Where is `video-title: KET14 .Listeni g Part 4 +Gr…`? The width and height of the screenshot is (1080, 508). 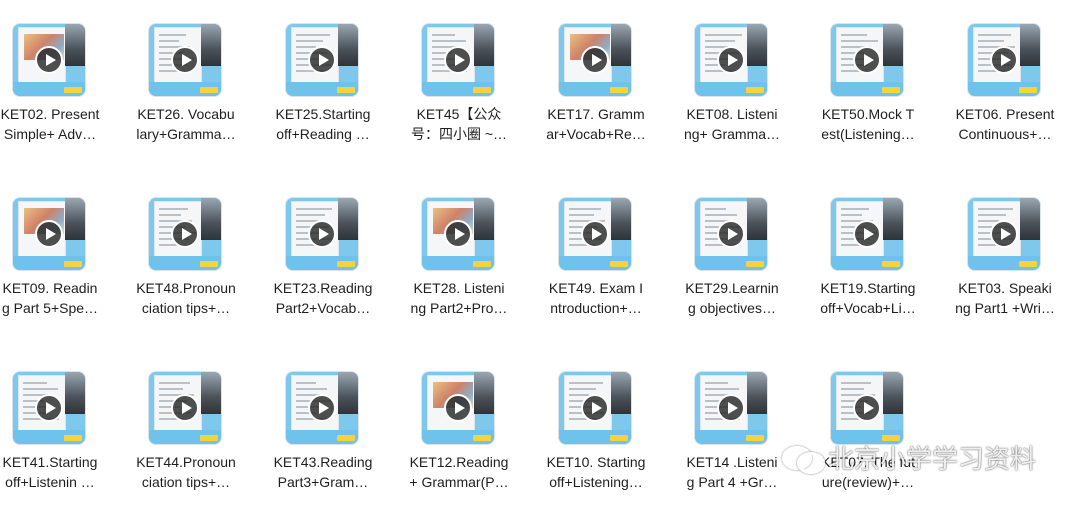
video-title: KET14 .Listeni g Part 4 +Gr… is located at coordinates (732, 472).